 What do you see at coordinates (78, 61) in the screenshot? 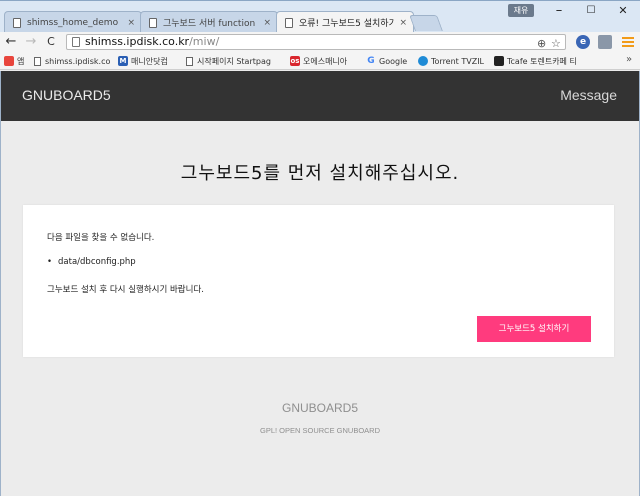
I see `bookmark-label: shimss.ipdisk.co` at bounding box center [78, 61].